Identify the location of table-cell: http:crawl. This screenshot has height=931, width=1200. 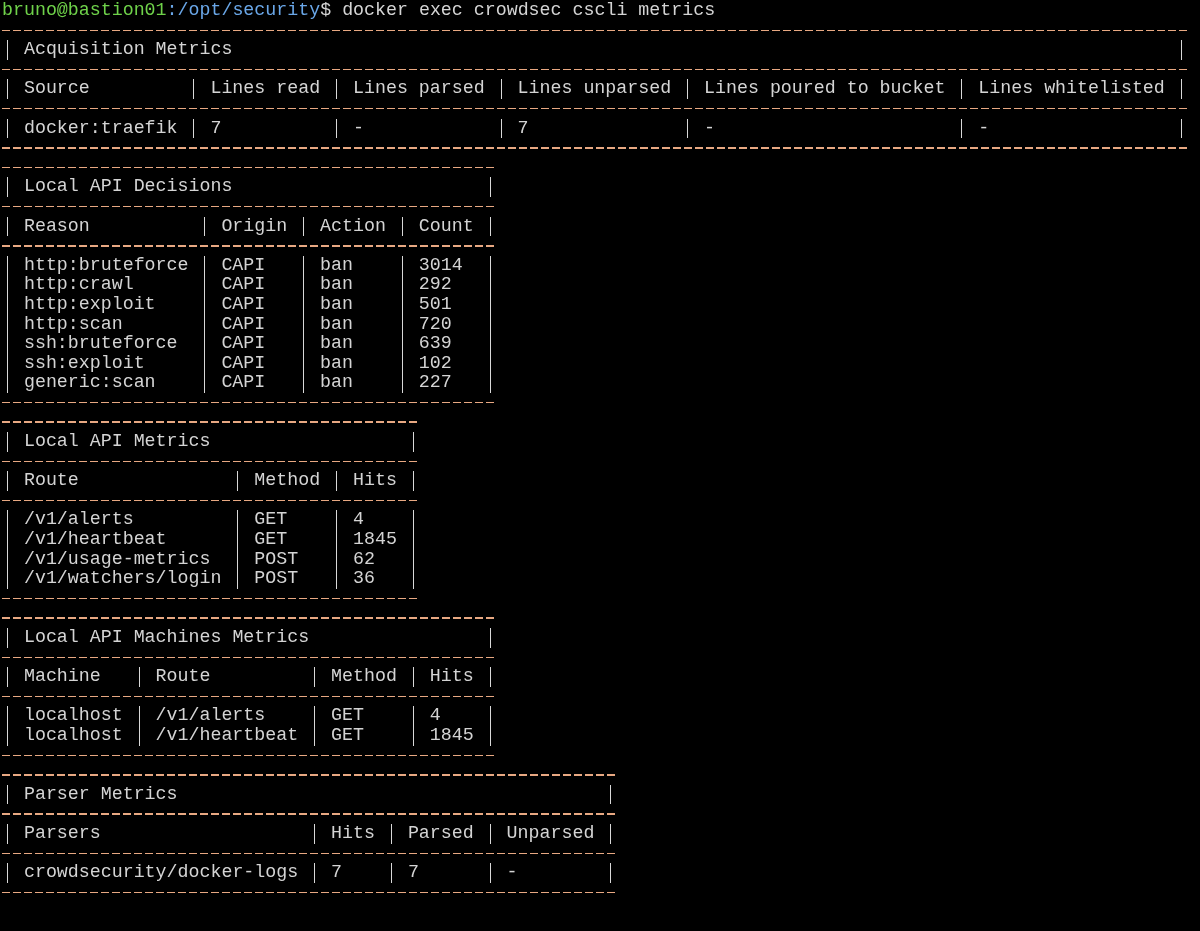
(78, 284).